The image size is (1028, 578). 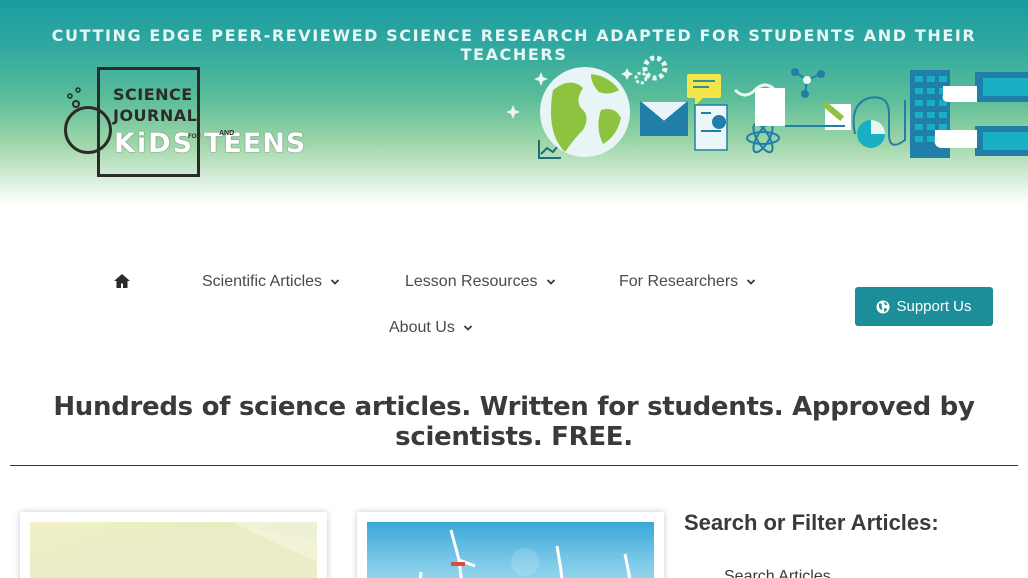 What do you see at coordinates (194, 137) in the screenshot?
I see `logo-text-for: FOR` at bounding box center [194, 137].